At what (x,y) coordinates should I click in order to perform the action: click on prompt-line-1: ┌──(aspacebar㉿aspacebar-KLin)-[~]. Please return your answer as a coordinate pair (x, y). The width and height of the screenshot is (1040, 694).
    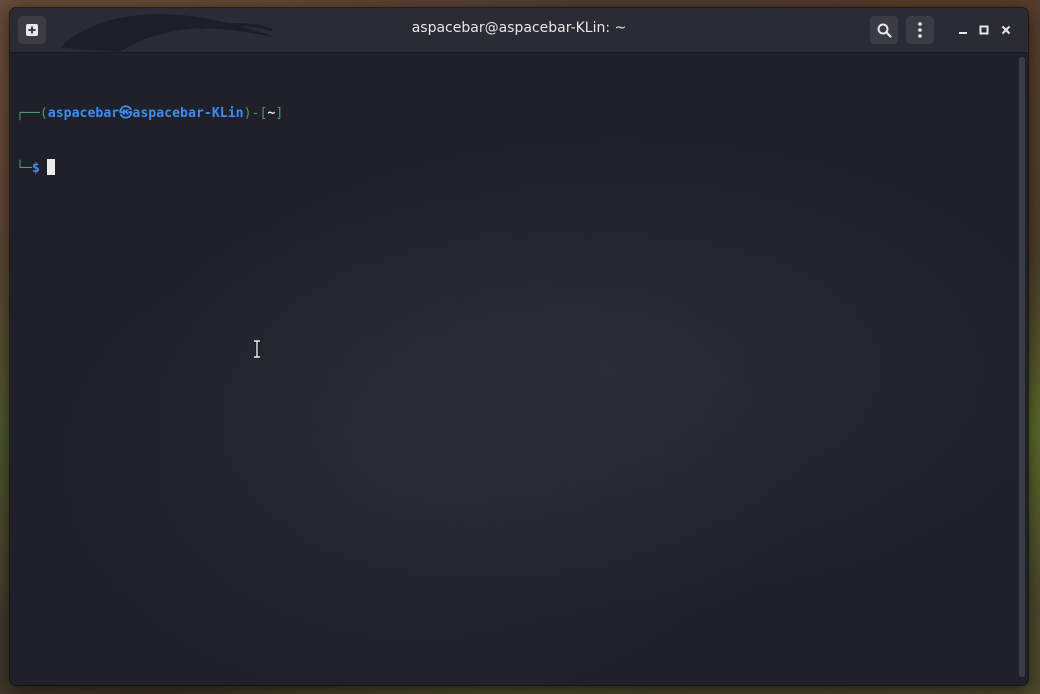
    Looking at the image, I should click on (149, 114).